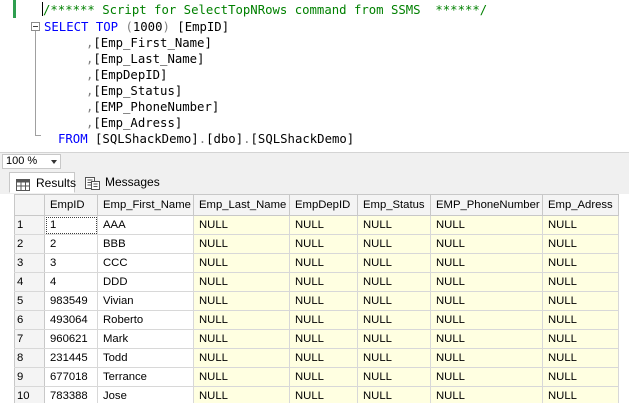 The height and width of the screenshot is (403, 629). I want to click on column-header: Emp_Adress, so click(580, 205).